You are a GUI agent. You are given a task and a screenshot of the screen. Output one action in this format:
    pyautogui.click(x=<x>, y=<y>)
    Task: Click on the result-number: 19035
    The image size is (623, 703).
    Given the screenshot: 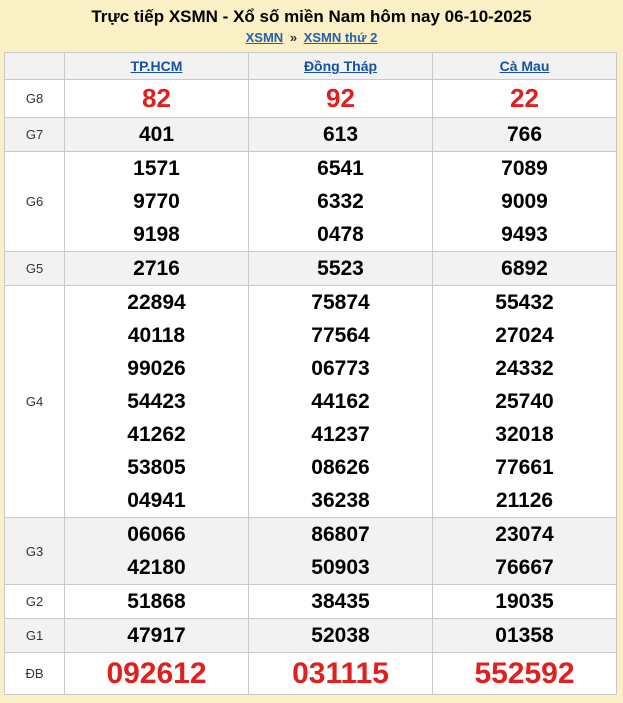 What is the action you would take?
    pyautogui.click(x=524, y=601)
    